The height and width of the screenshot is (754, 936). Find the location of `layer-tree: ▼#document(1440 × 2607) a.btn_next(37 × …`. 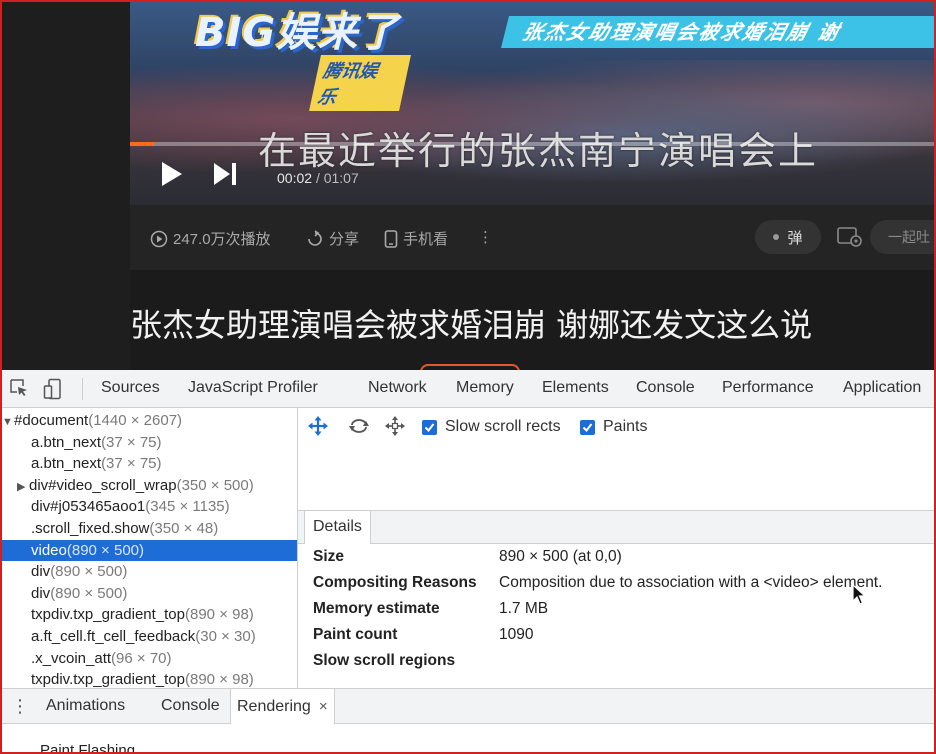

layer-tree: ▼#document(1440 × 2607) a.btn_next(37 × … is located at coordinates (149, 548).